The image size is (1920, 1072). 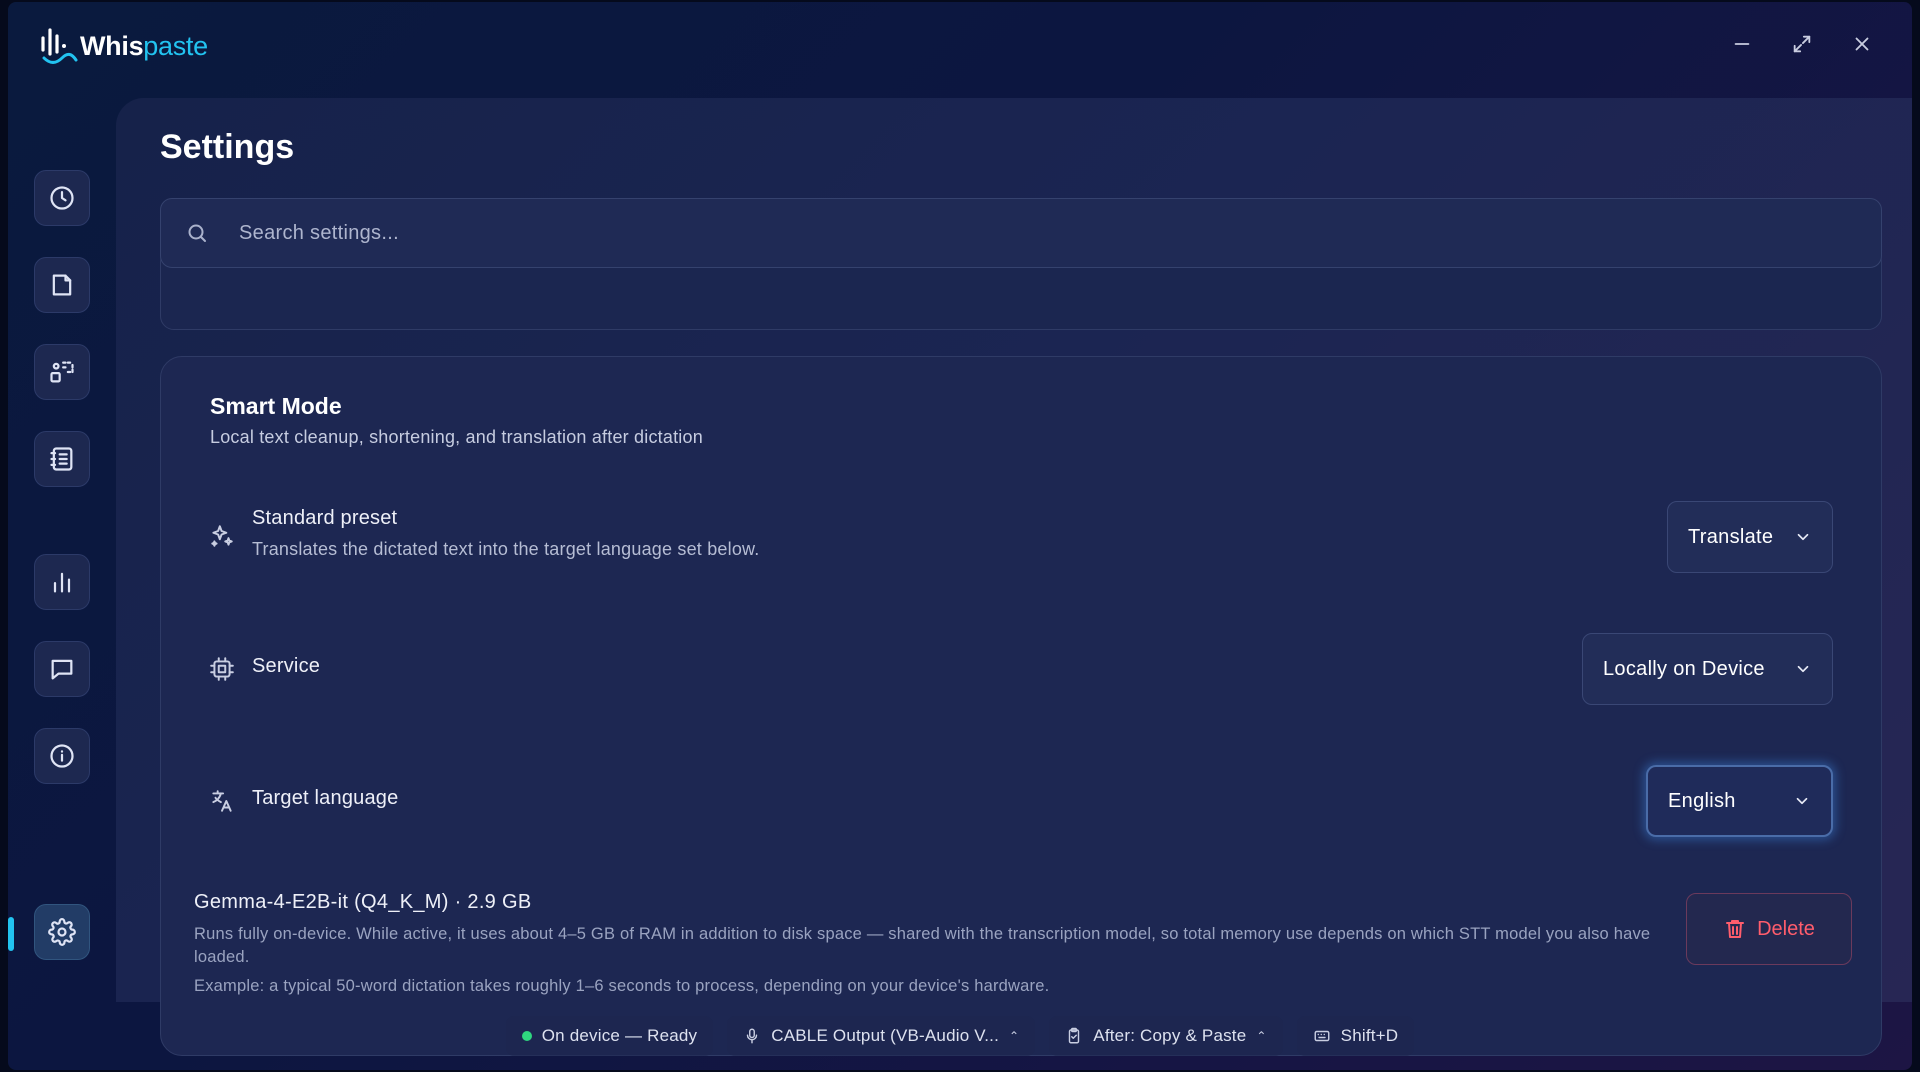 I want to click on file-icon, so click(x=62, y=285).